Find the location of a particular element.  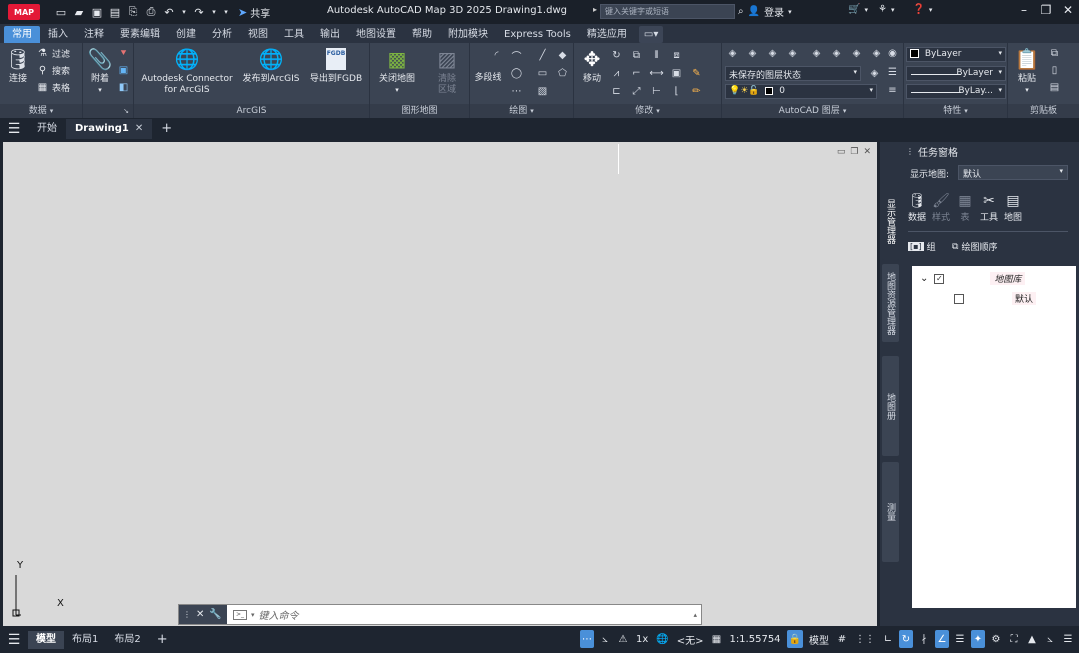

ortho-icon: ∟ is located at coordinates (888, 639).